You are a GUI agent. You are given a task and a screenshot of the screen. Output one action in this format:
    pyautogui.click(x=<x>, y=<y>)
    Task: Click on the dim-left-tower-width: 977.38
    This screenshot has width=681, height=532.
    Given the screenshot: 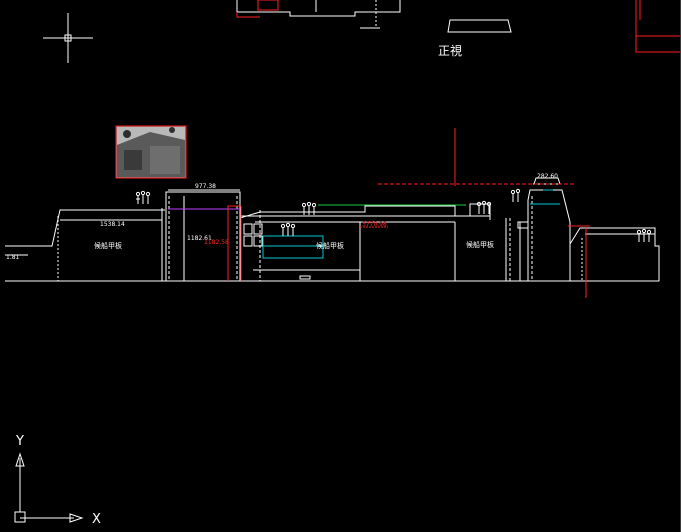 What is the action you would take?
    pyautogui.click(x=205, y=186)
    